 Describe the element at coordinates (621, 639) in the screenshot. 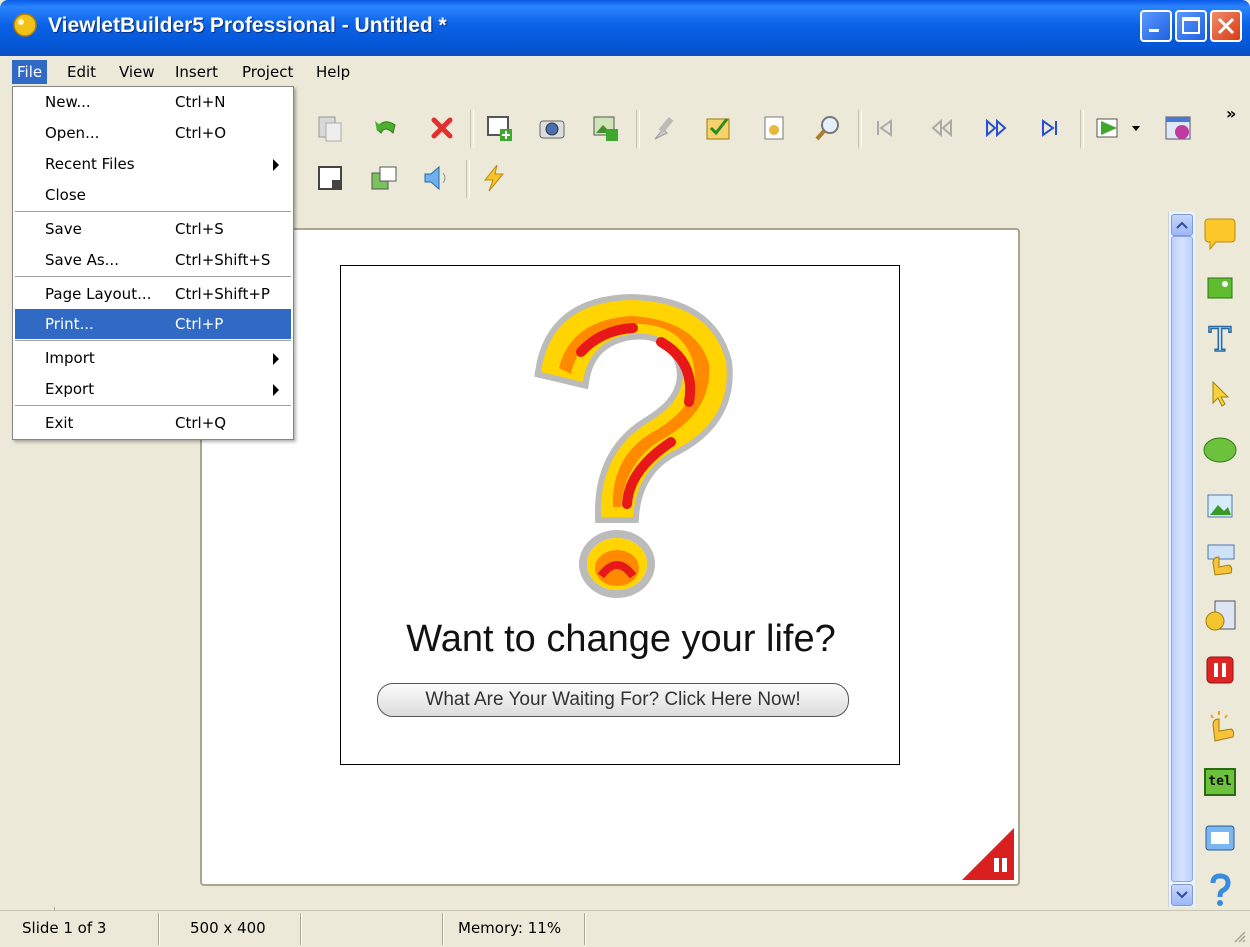

I see `slide-headline: Want to change your life?` at that location.